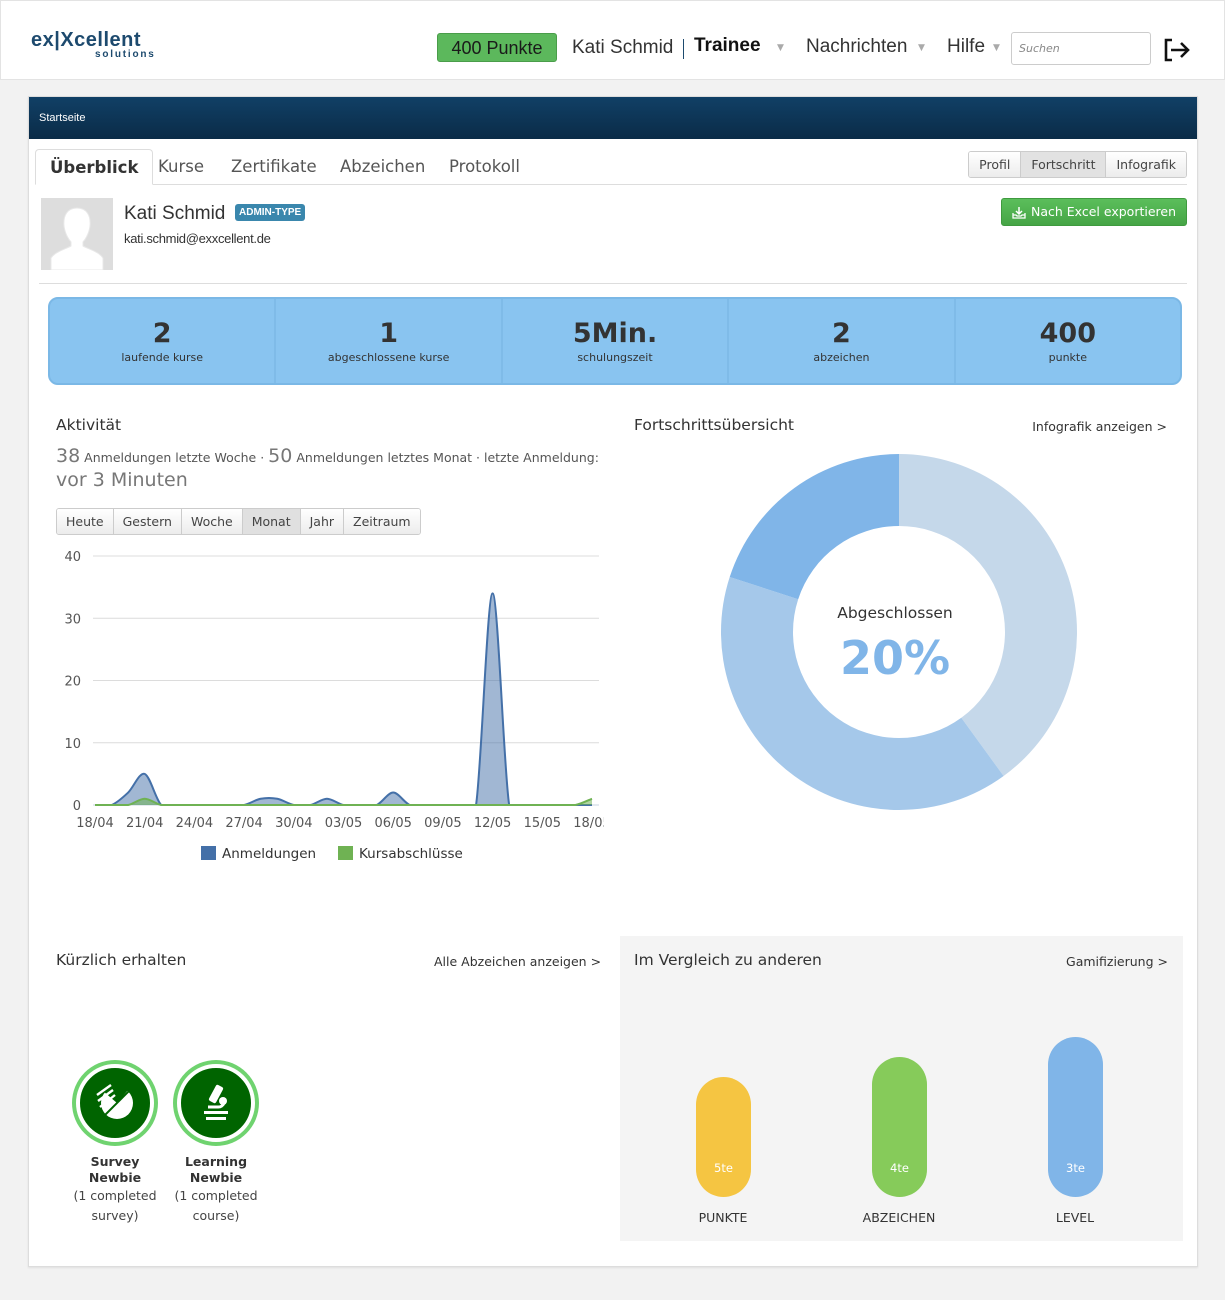  What do you see at coordinates (683, 49) in the screenshot?
I see `nav-divider` at bounding box center [683, 49].